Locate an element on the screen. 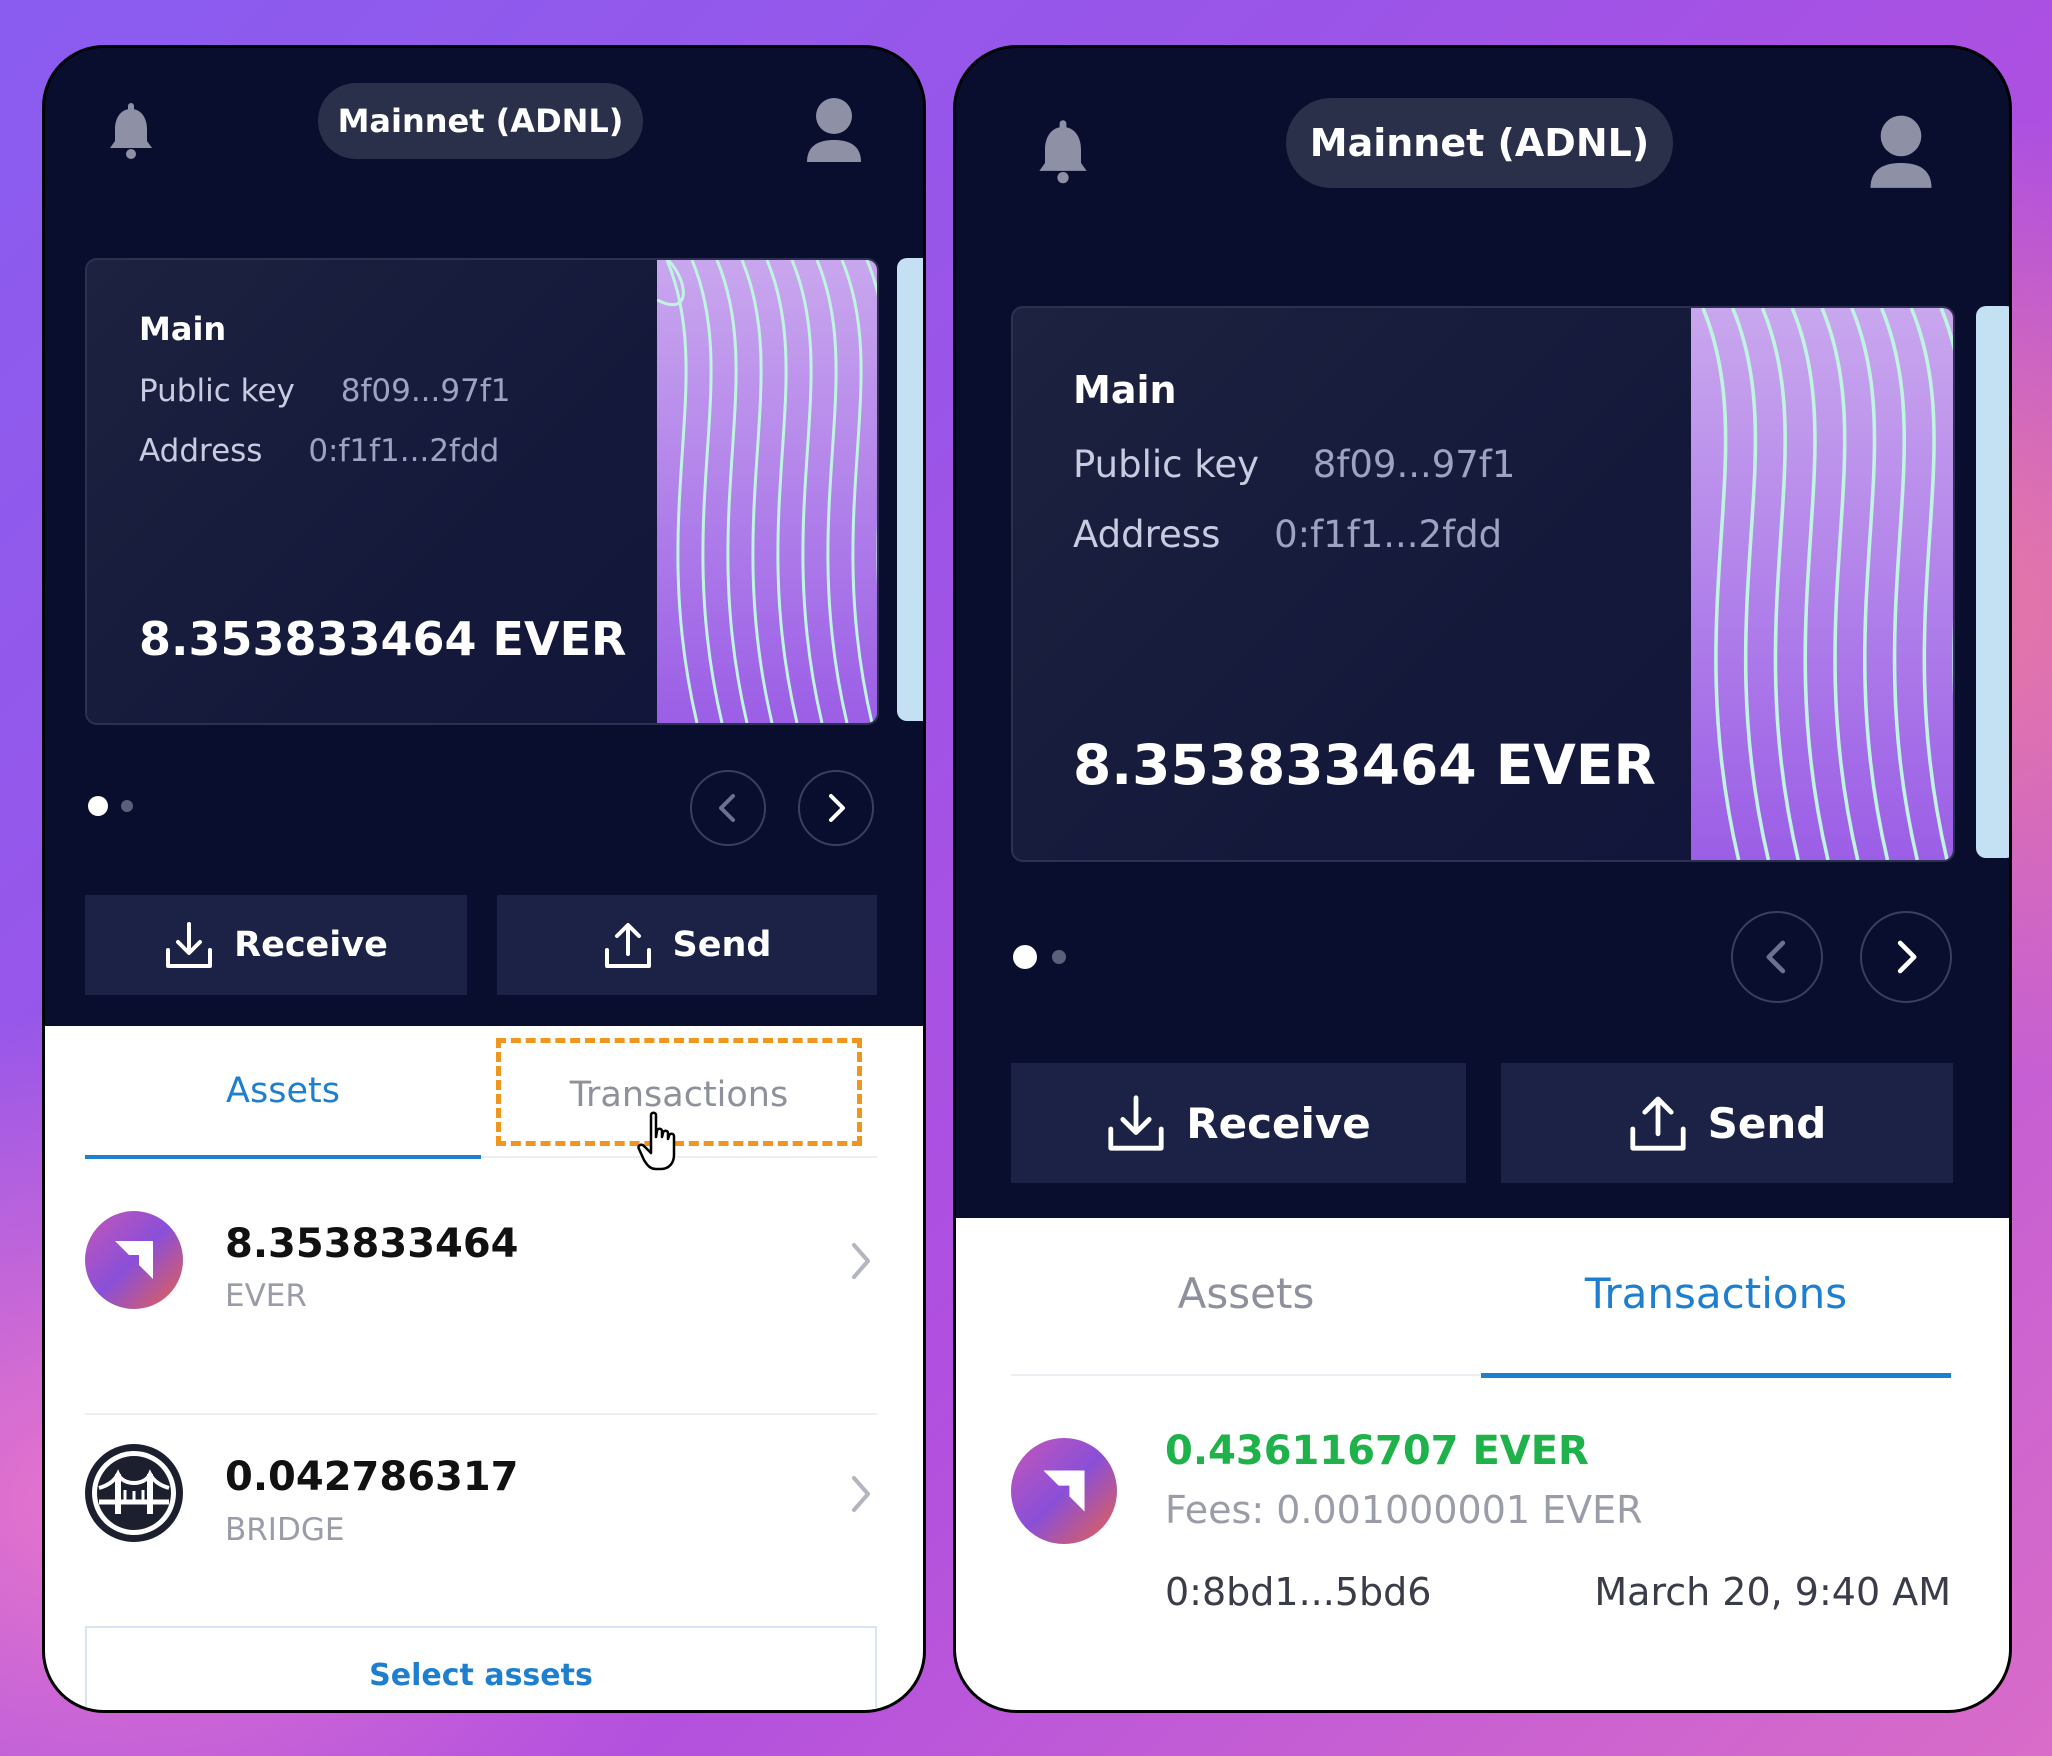 This screenshot has width=2052, height=1756. content-sheet: Assets Transactions is located at coordinates (1482, 1464).